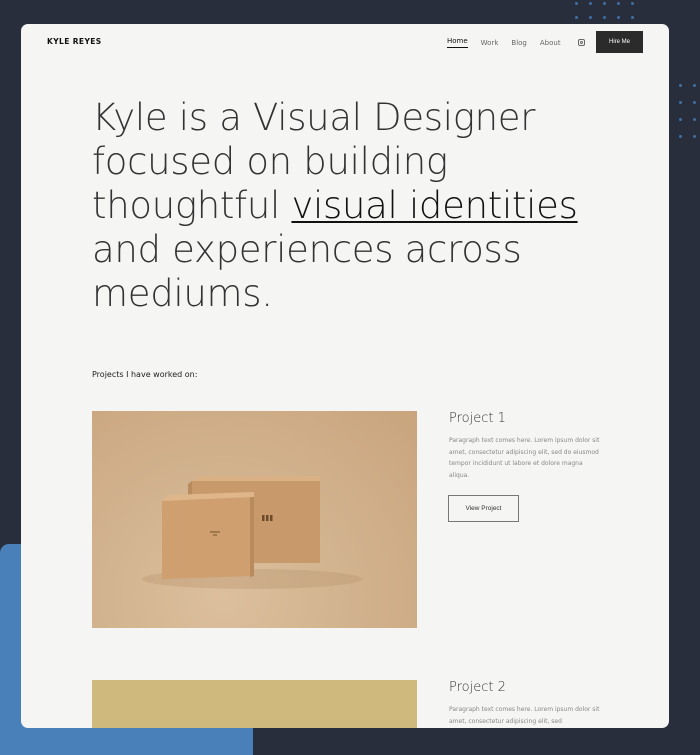 The image size is (700, 755). I want to click on kraft-boxes-illustration, so click(252, 532).